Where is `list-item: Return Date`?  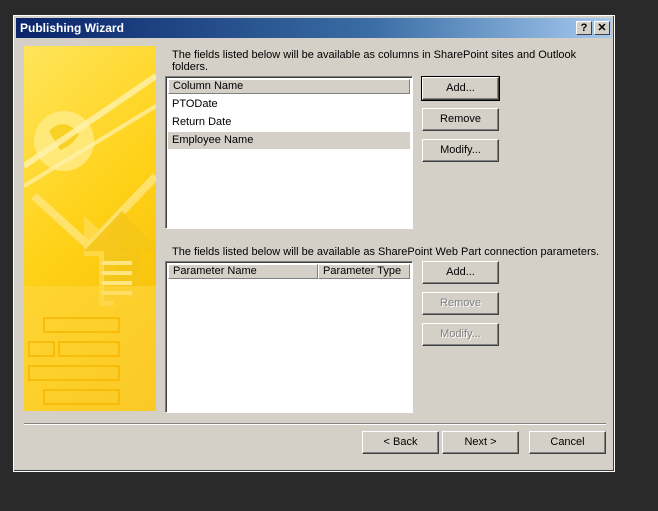 list-item: Return Date is located at coordinates (289, 122).